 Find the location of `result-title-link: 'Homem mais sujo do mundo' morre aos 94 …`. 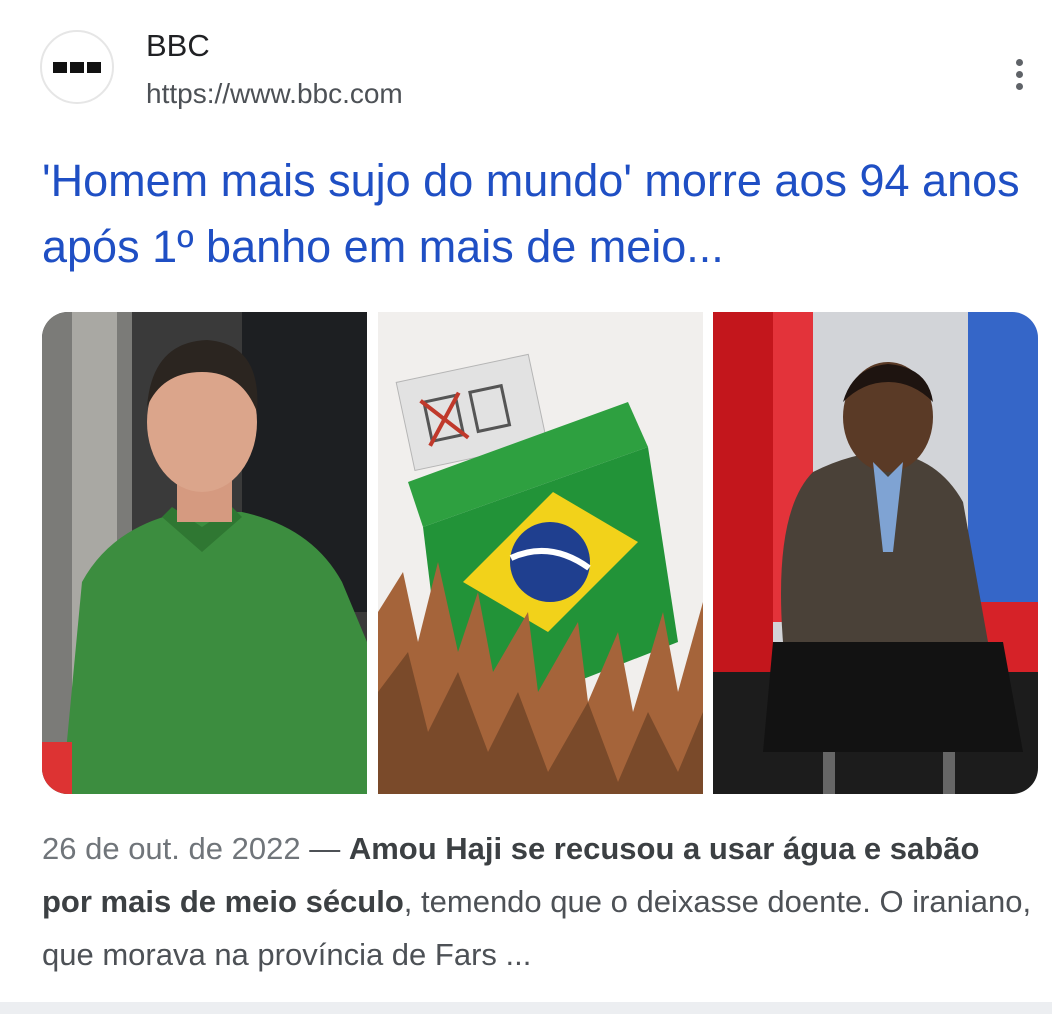

result-title-link: 'Homem mais sujo do mundo' morre aos 94 … is located at coordinates (537, 214).